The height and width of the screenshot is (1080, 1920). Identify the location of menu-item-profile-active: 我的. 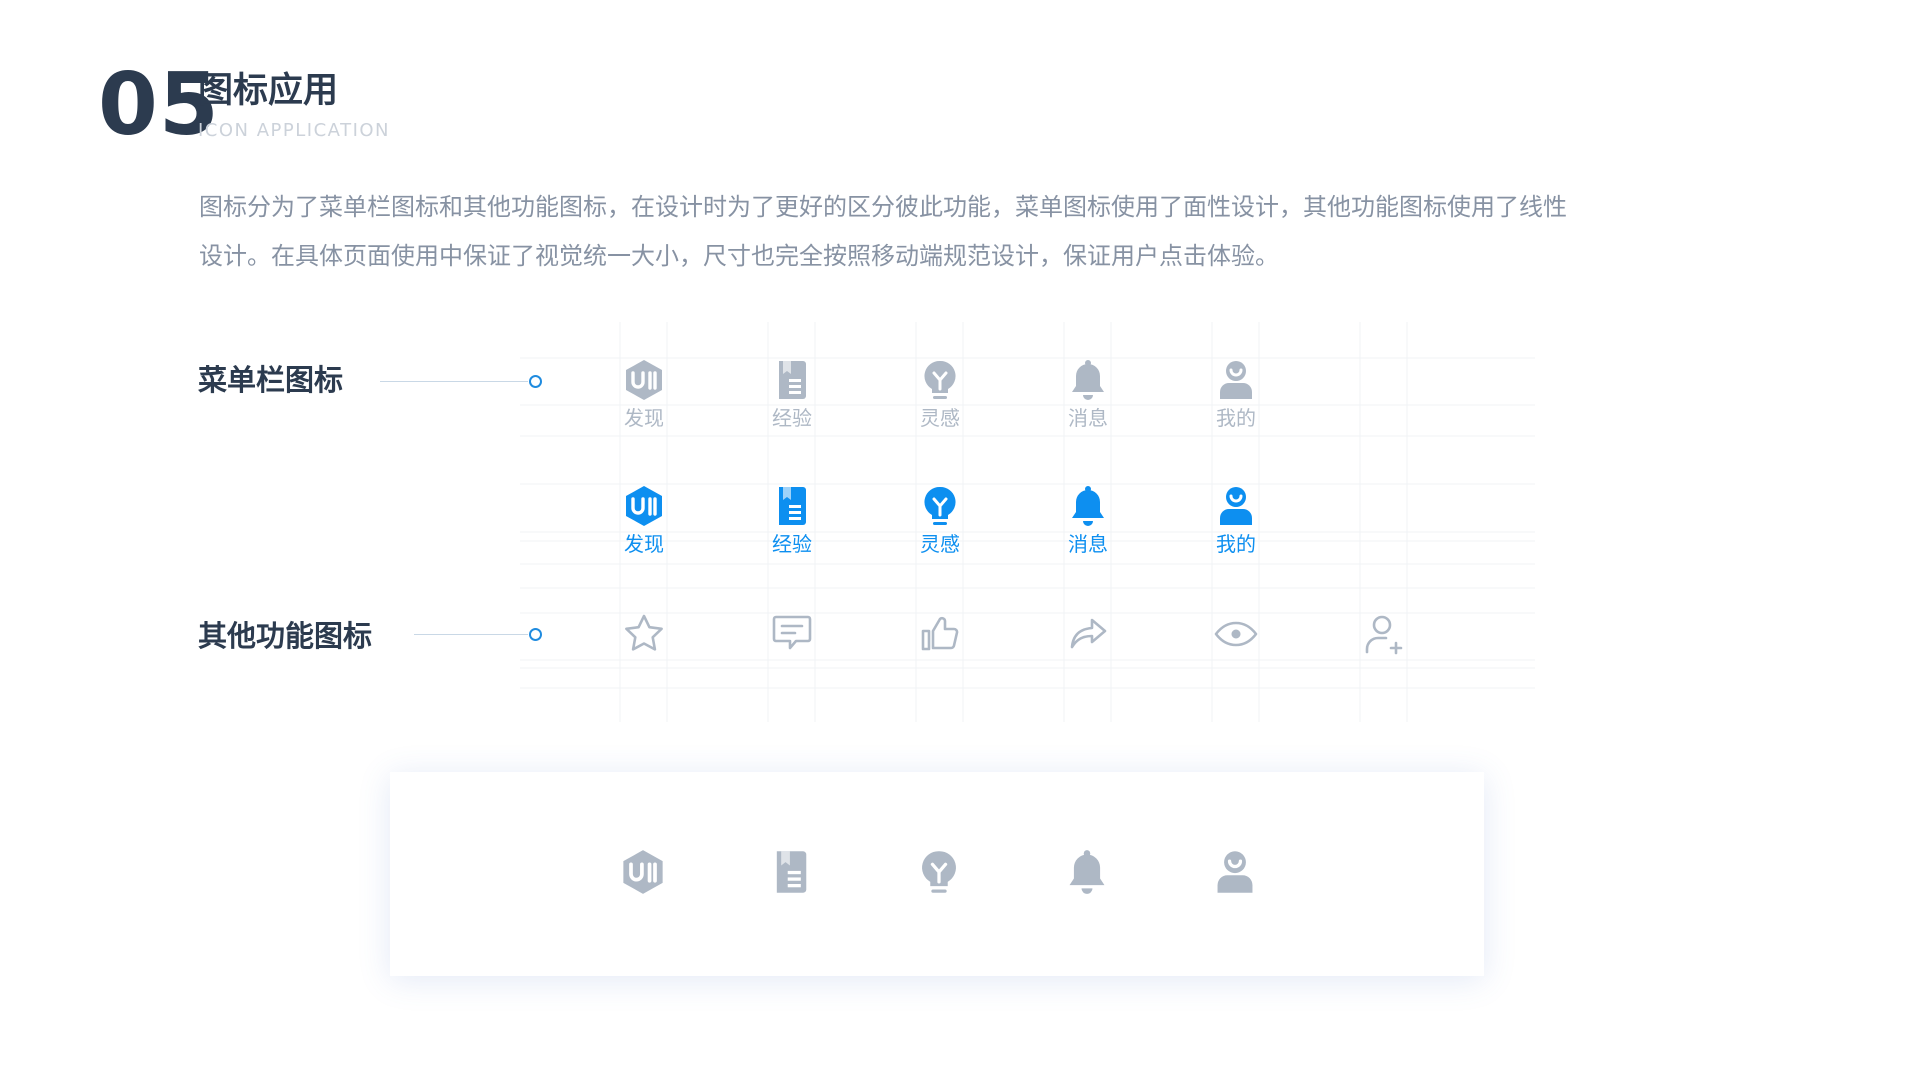
(1236, 519).